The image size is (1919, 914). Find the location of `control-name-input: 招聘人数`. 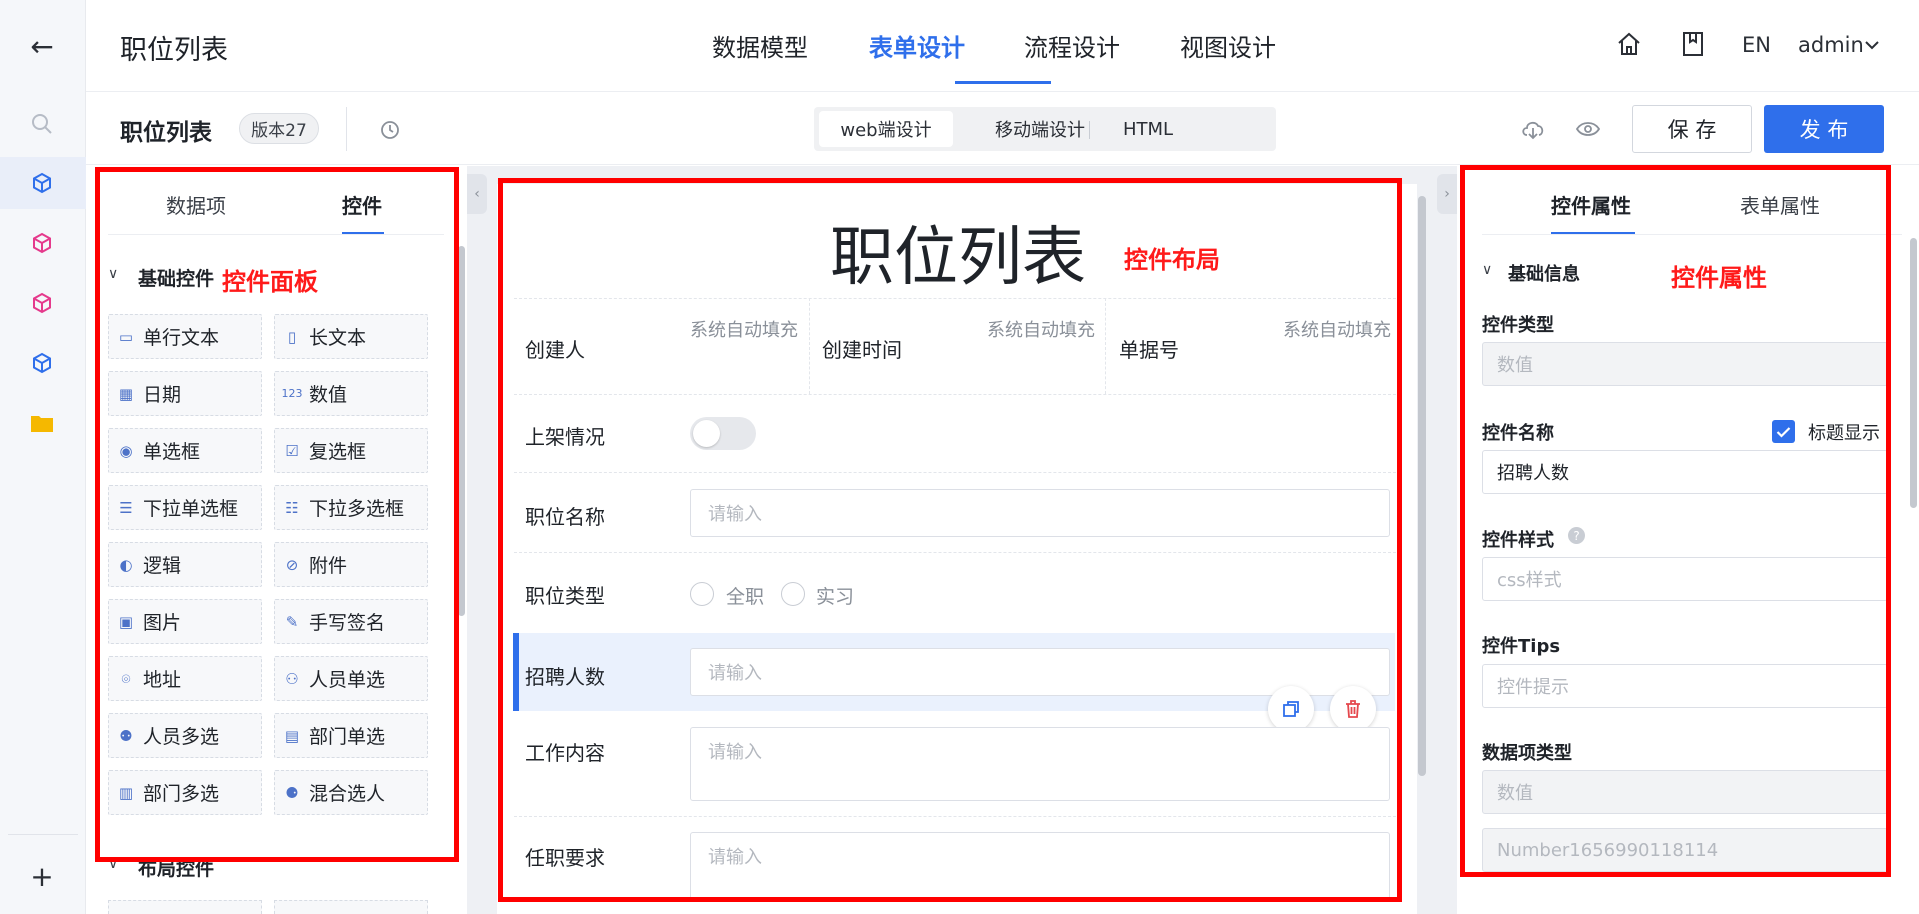

control-name-input: 招聘人数 is located at coordinates (1685, 472).